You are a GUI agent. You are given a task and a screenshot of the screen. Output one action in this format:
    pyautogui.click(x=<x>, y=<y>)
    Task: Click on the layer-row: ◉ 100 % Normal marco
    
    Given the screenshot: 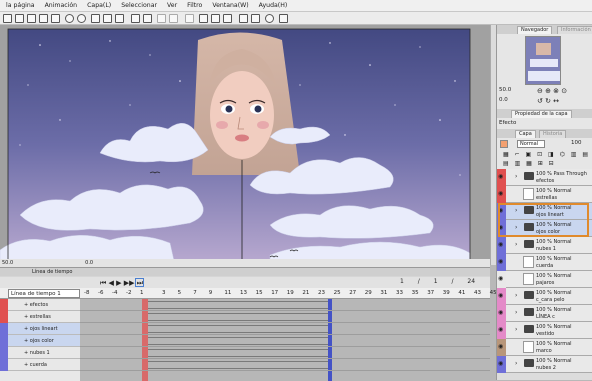 What is the action you would take?
    pyautogui.click(x=544, y=347)
    